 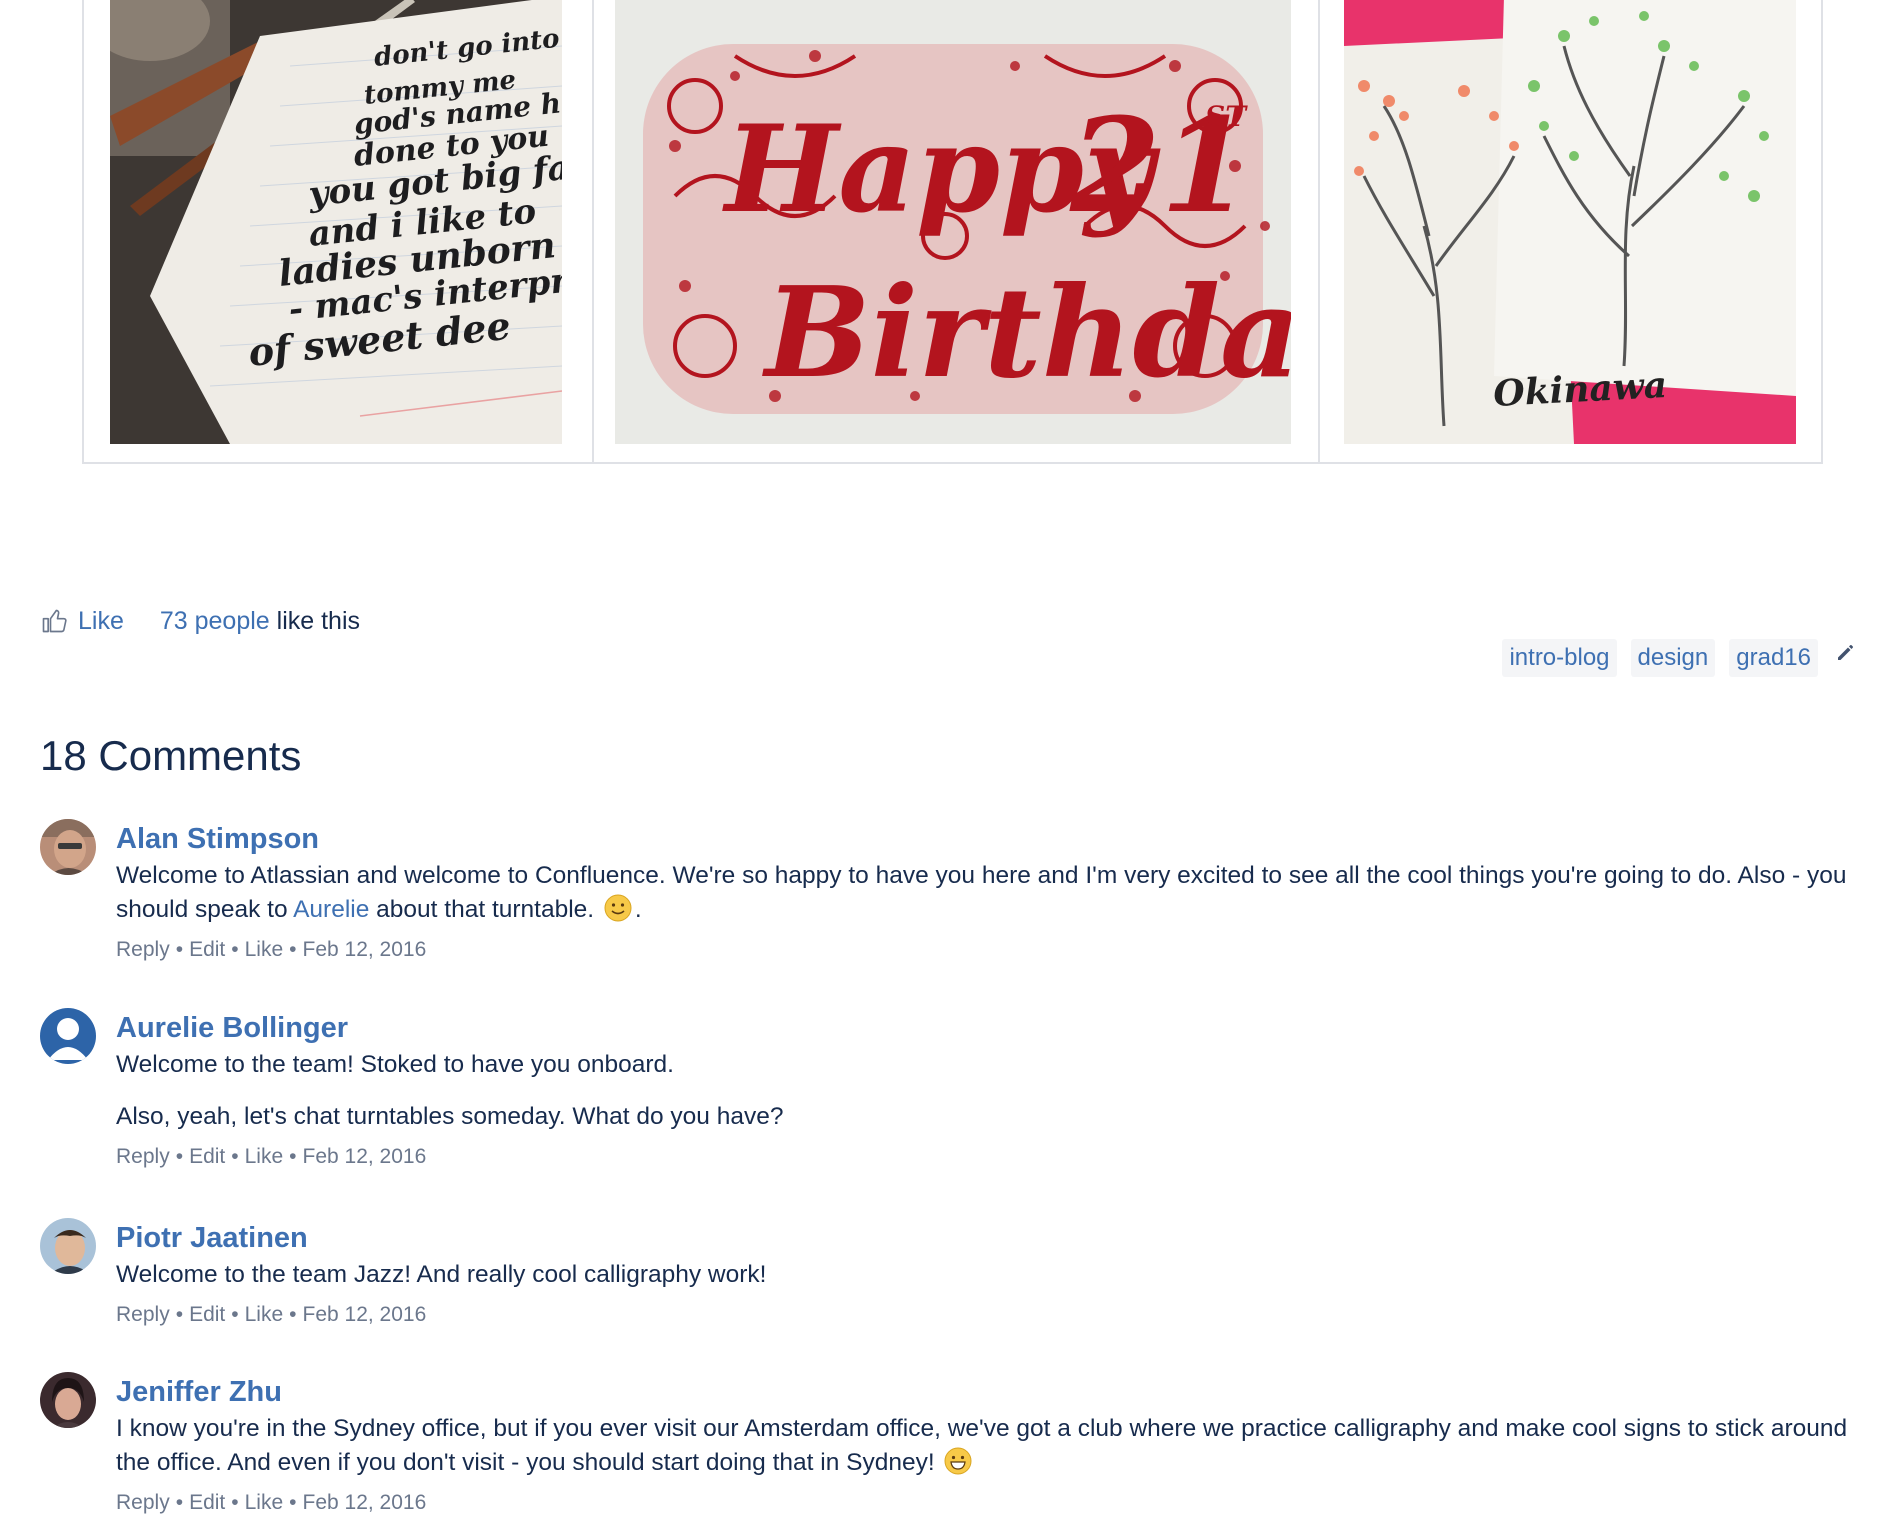 I want to click on label-design: design, so click(x=1673, y=658).